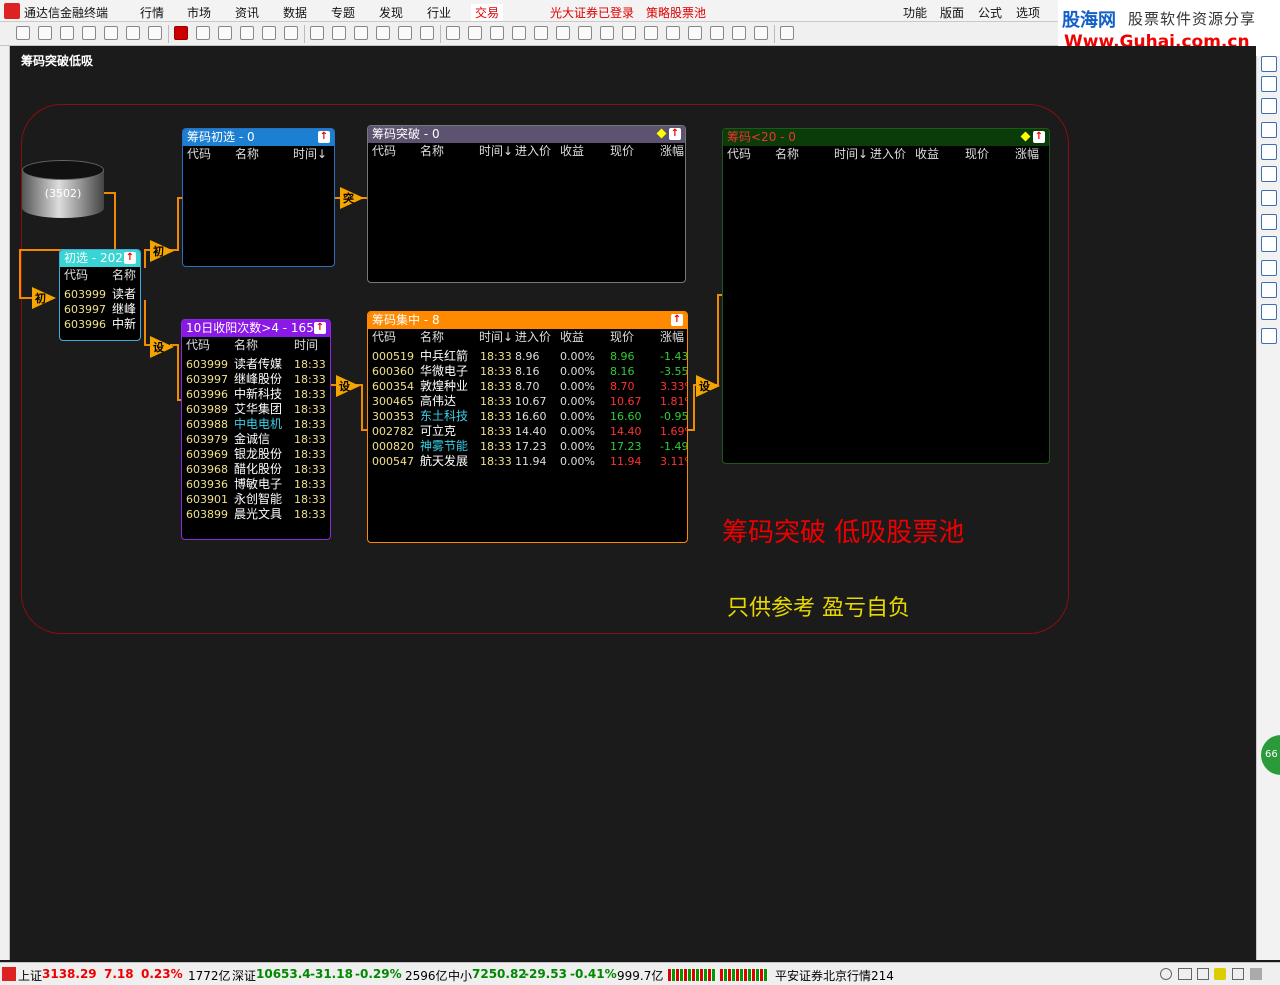 The width and height of the screenshot is (1280, 985). Describe the element at coordinates (709, 386) in the screenshot. I see `connector-set-3: 设` at that location.